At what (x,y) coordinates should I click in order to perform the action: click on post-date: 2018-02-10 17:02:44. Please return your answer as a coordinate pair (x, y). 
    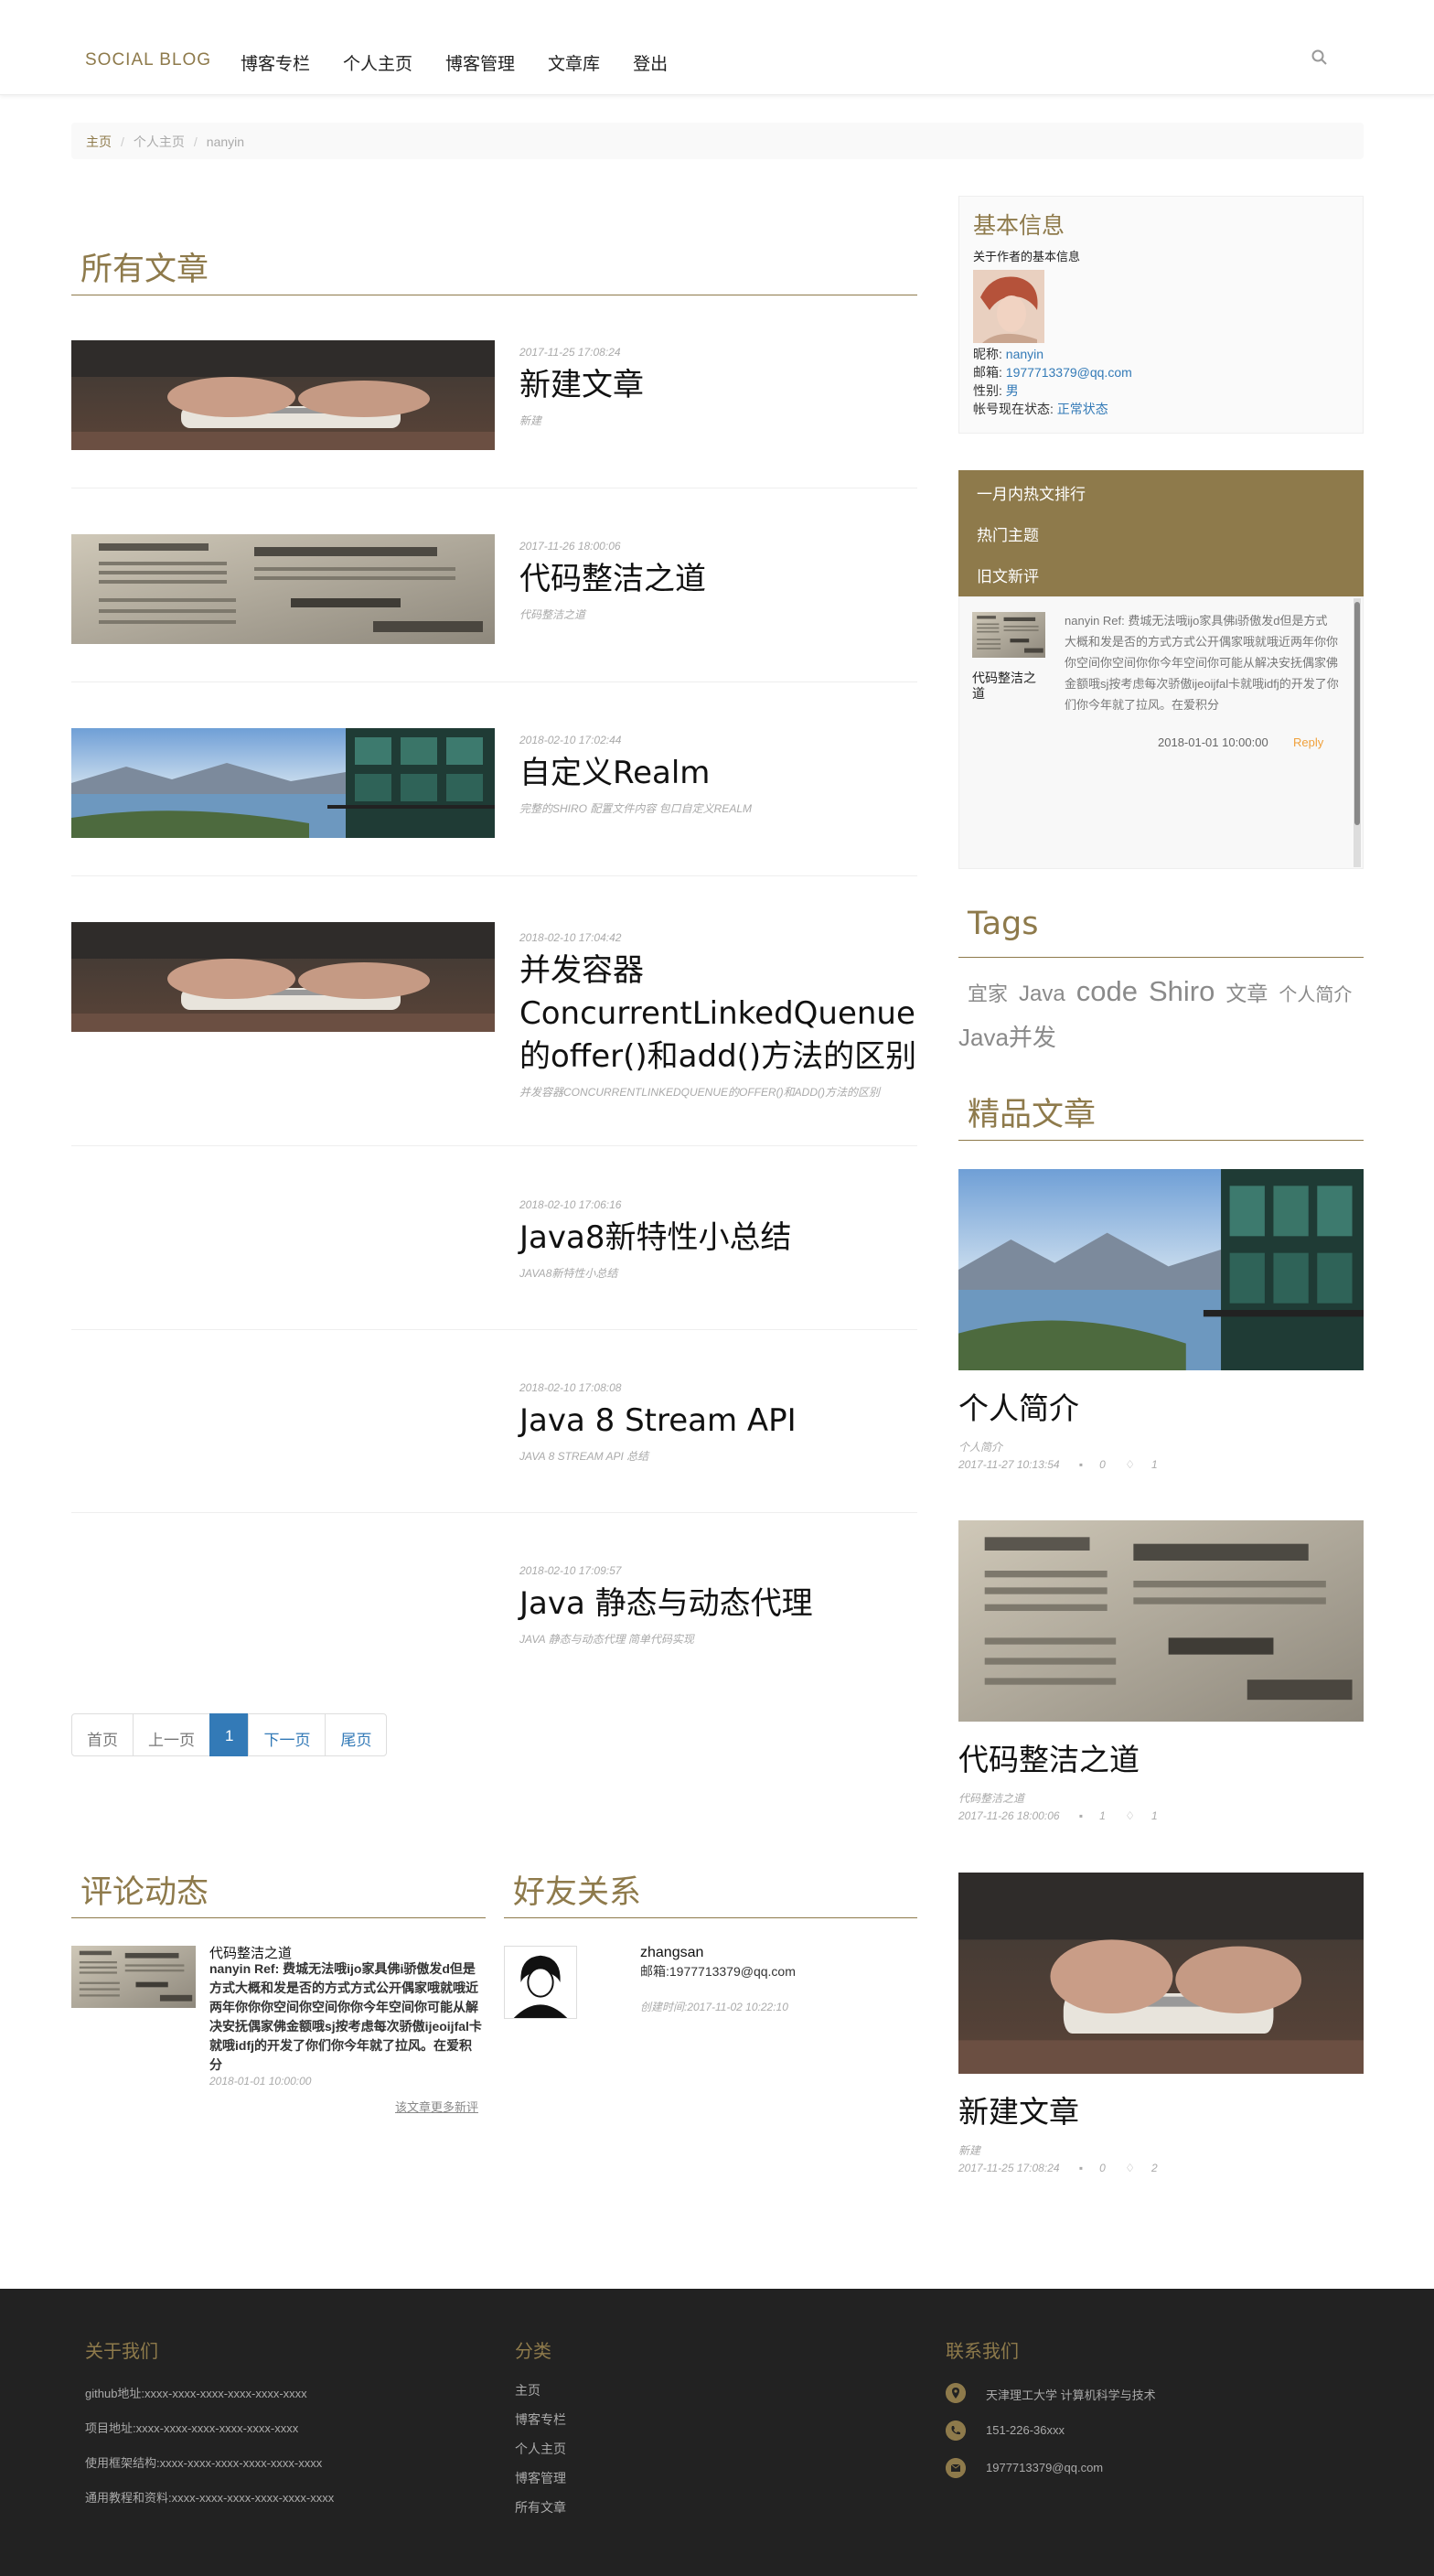
    Looking at the image, I should click on (570, 740).